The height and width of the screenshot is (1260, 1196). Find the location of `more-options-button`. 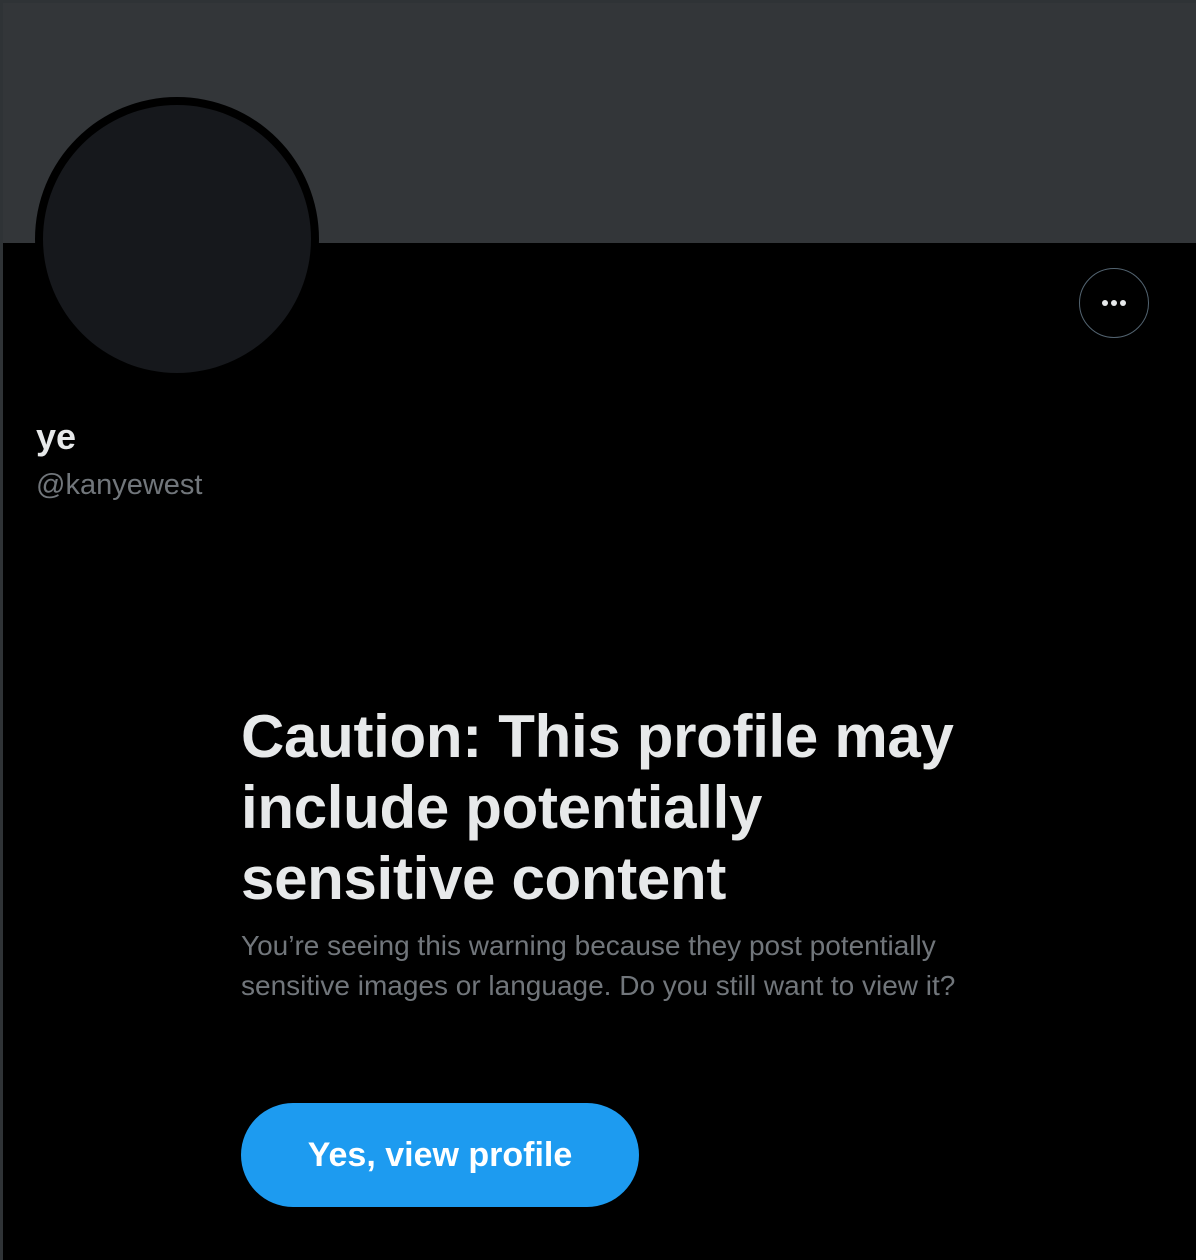

more-options-button is located at coordinates (1114, 303).